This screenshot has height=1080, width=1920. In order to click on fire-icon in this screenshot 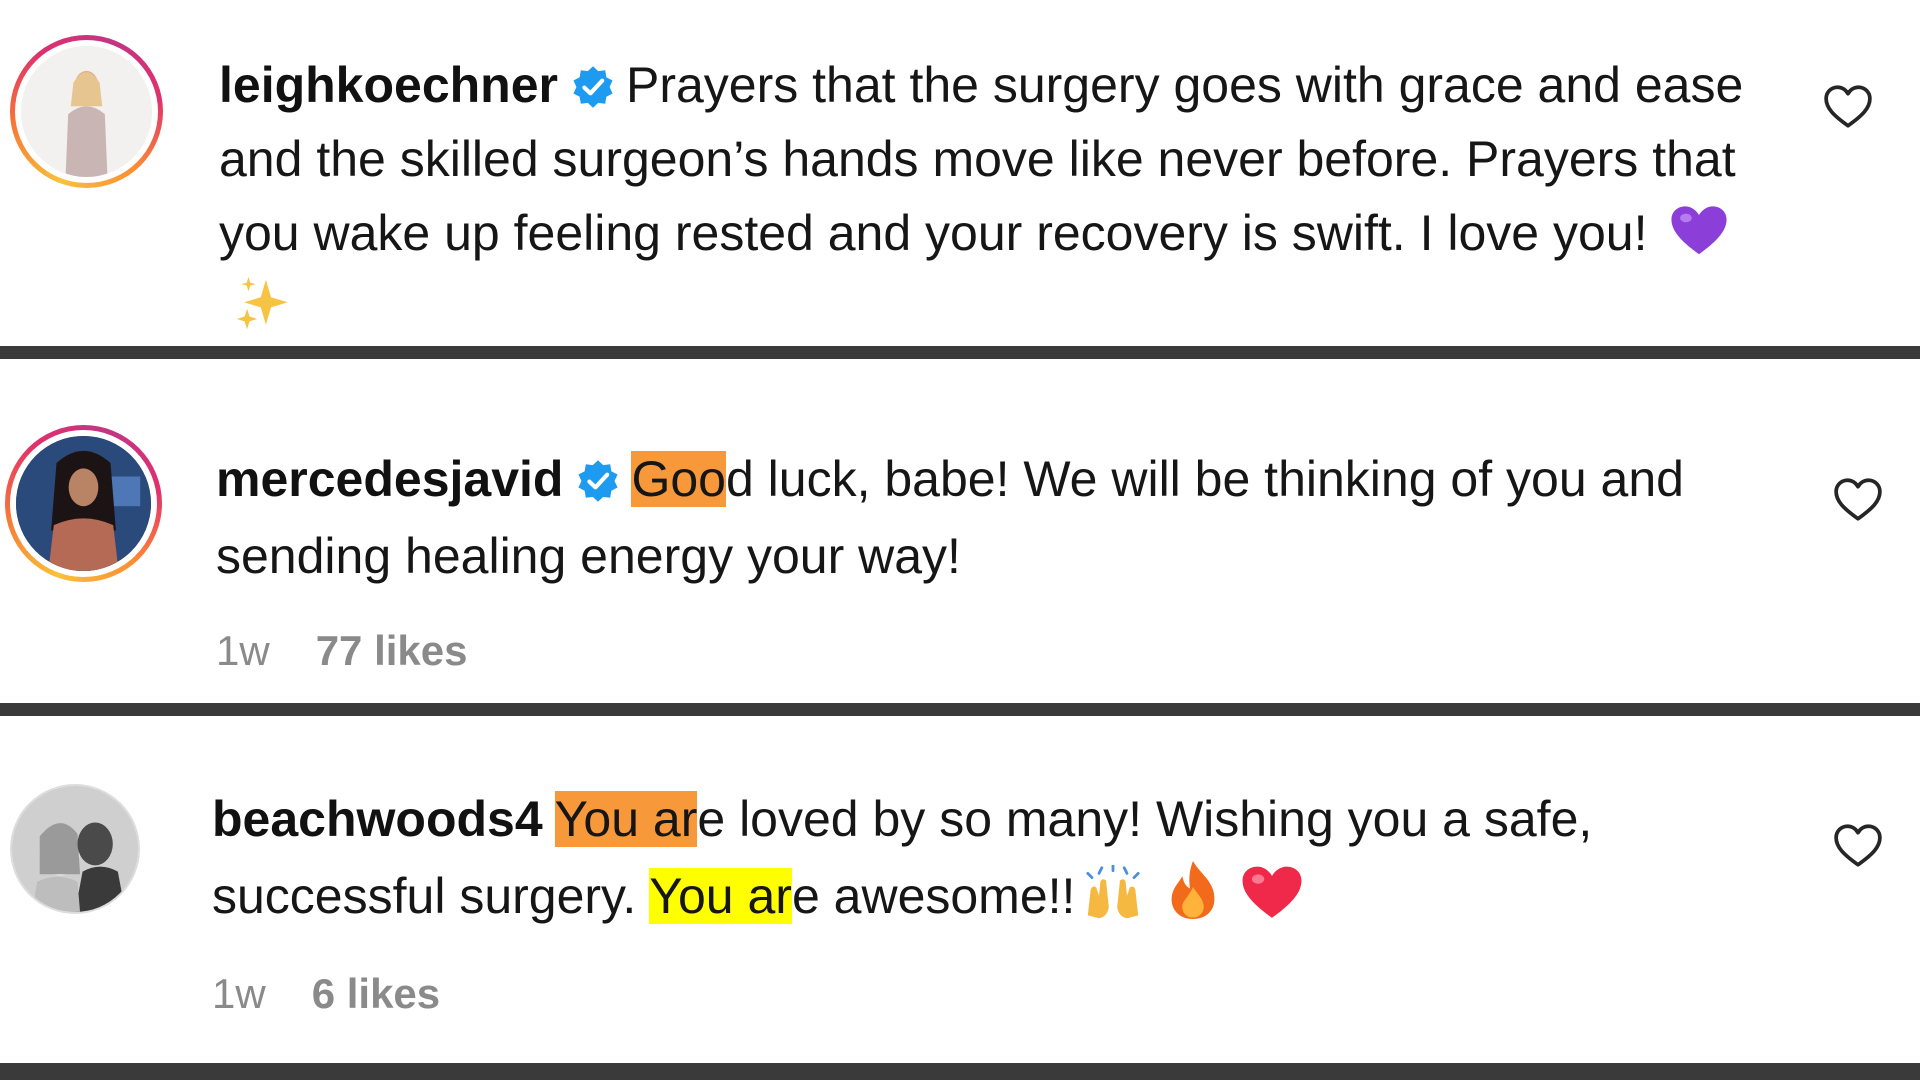, I will do `click(1193, 890)`.